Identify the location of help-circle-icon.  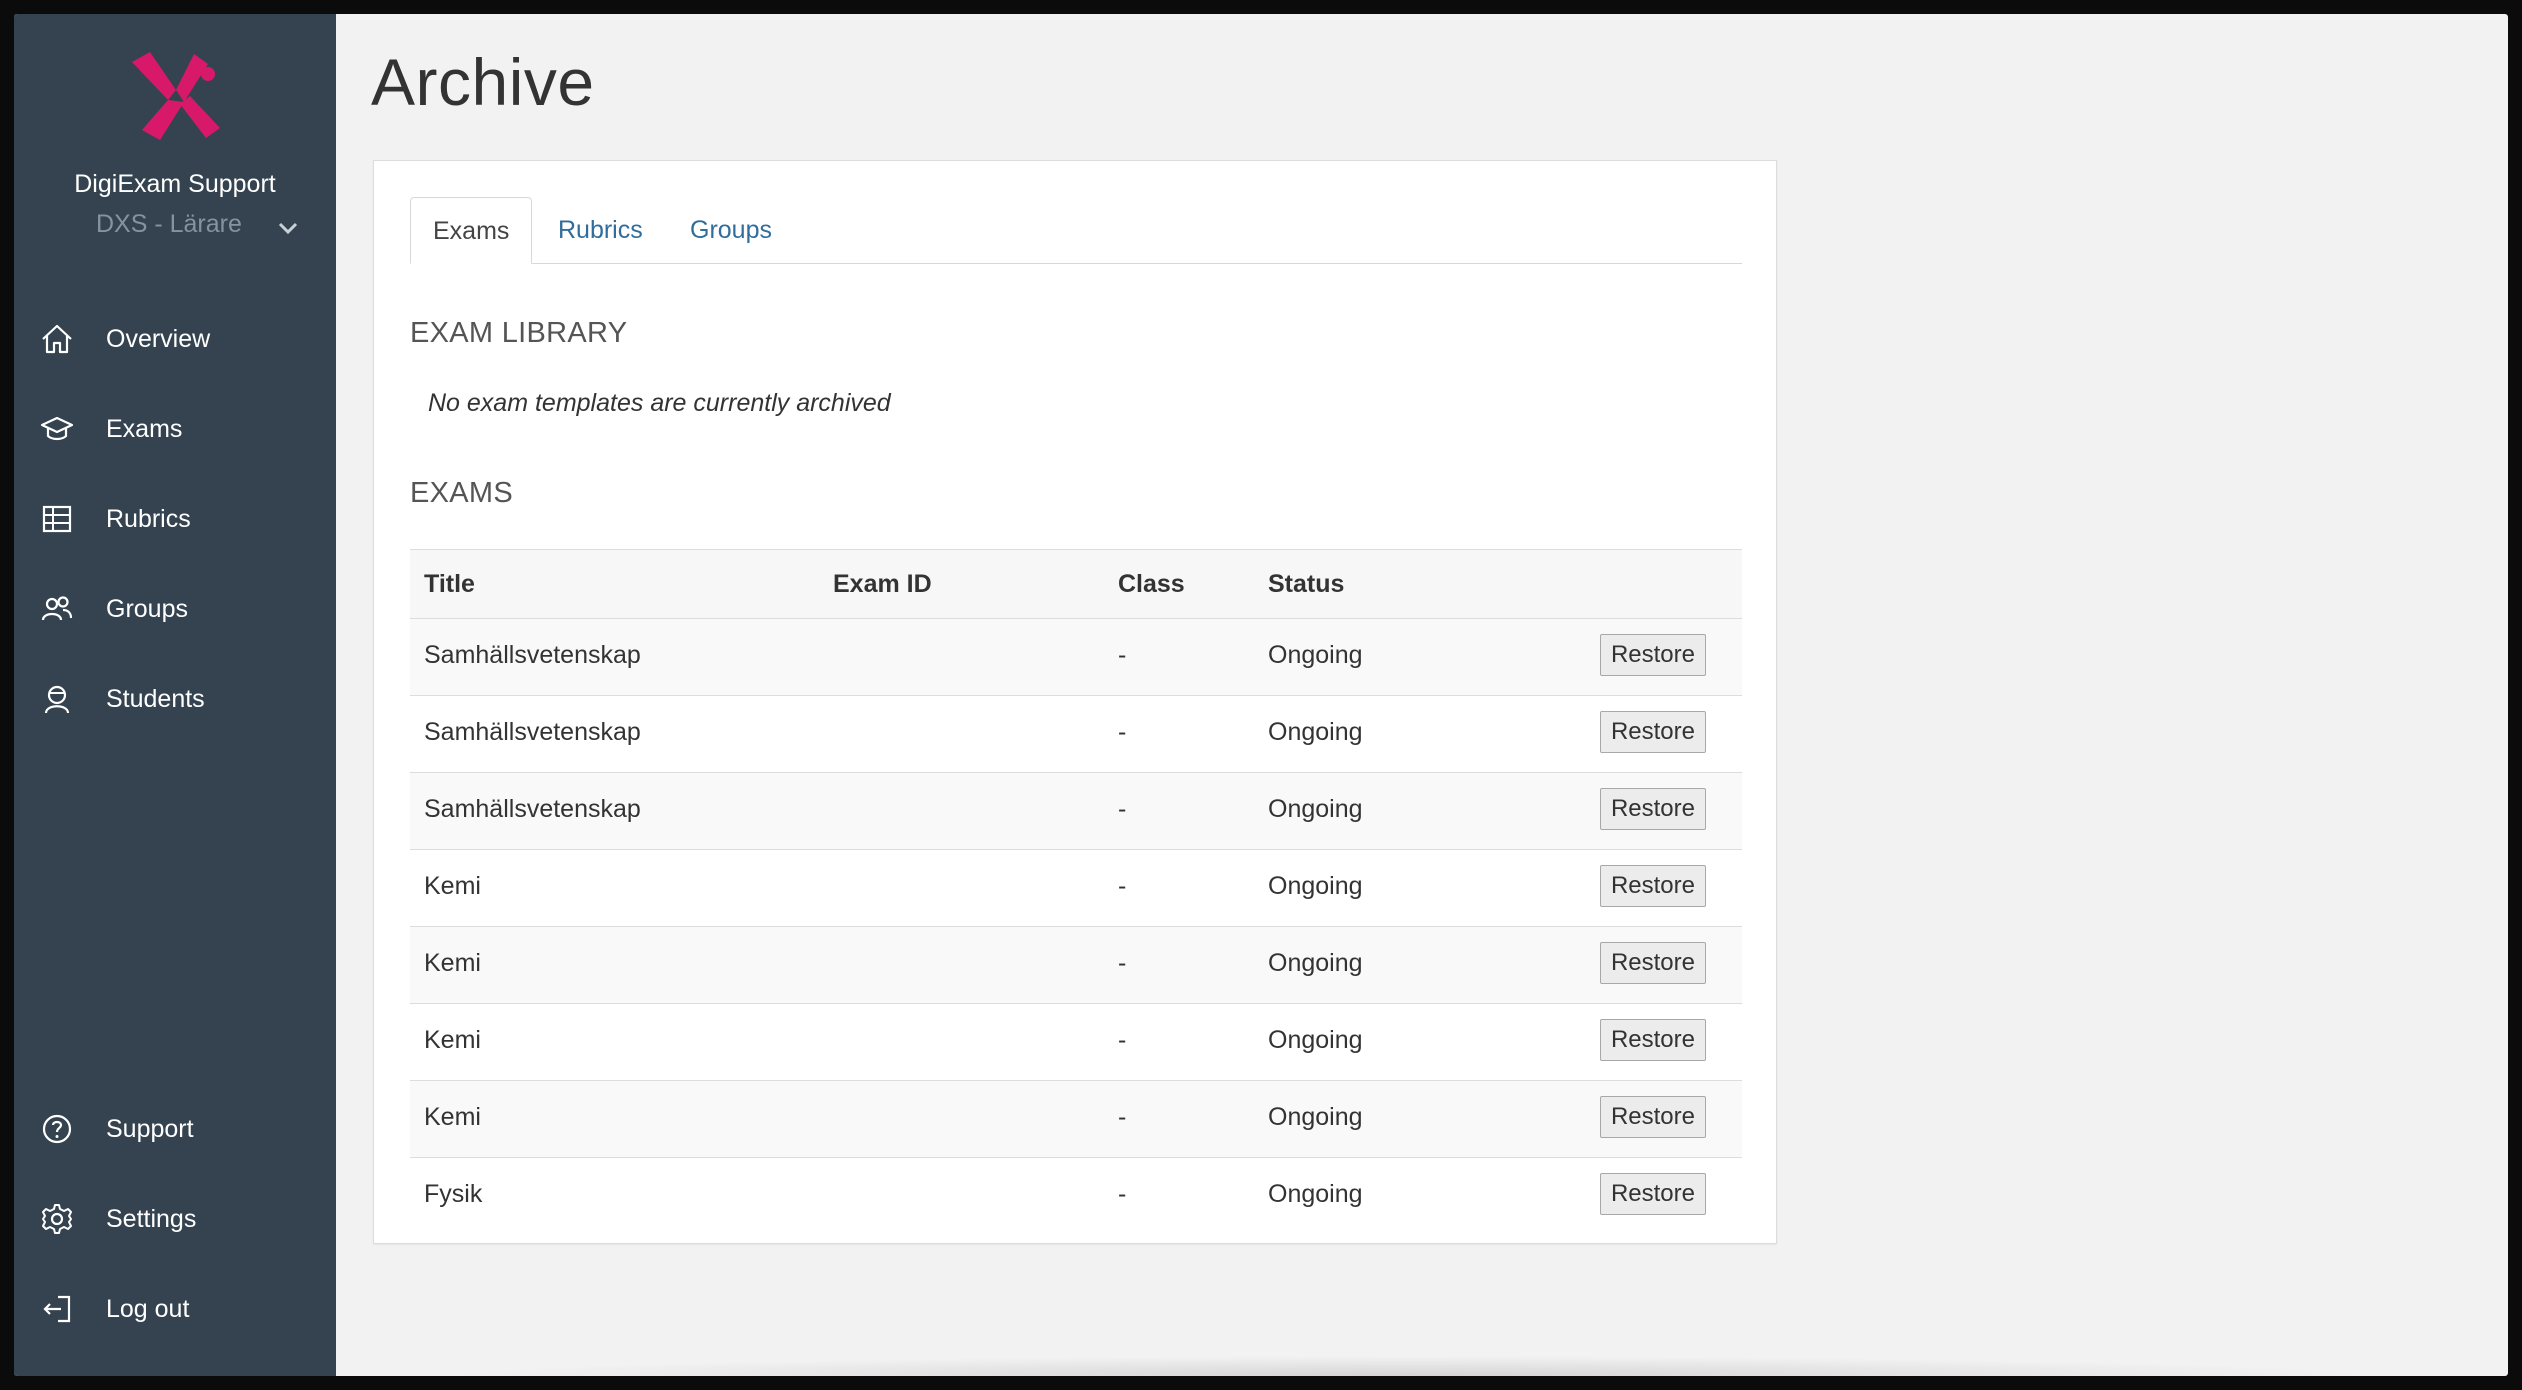
(57, 1129).